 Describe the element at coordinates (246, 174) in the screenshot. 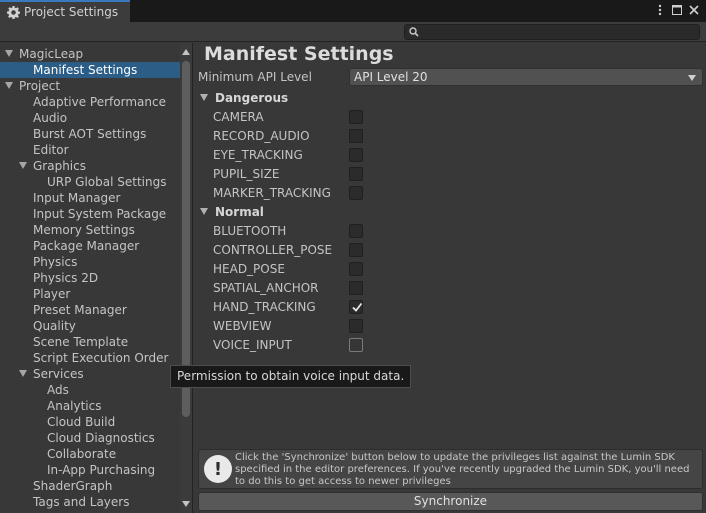

I see `permission-label: PUPIL_SIZE` at that location.